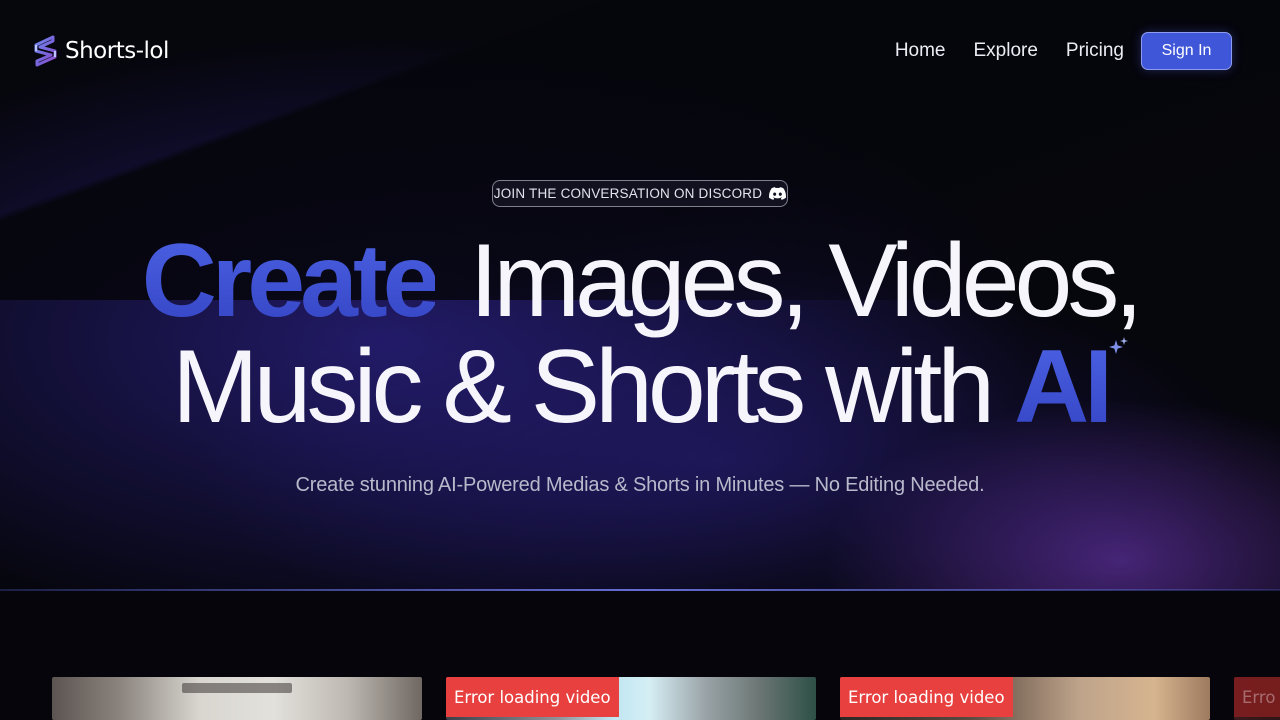 This screenshot has height=720, width=1280. I want to click on video-error-badge: Erro, so click(1257, 697).